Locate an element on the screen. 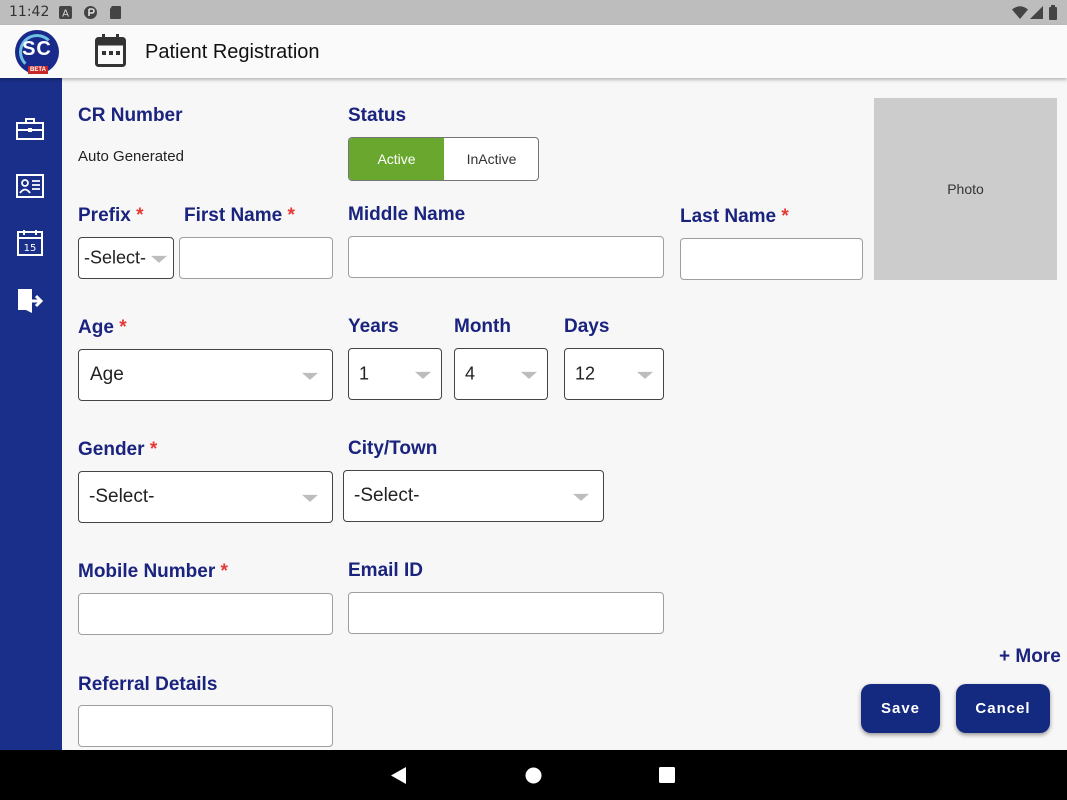  recents-icon is located at coordinates (667, 775).